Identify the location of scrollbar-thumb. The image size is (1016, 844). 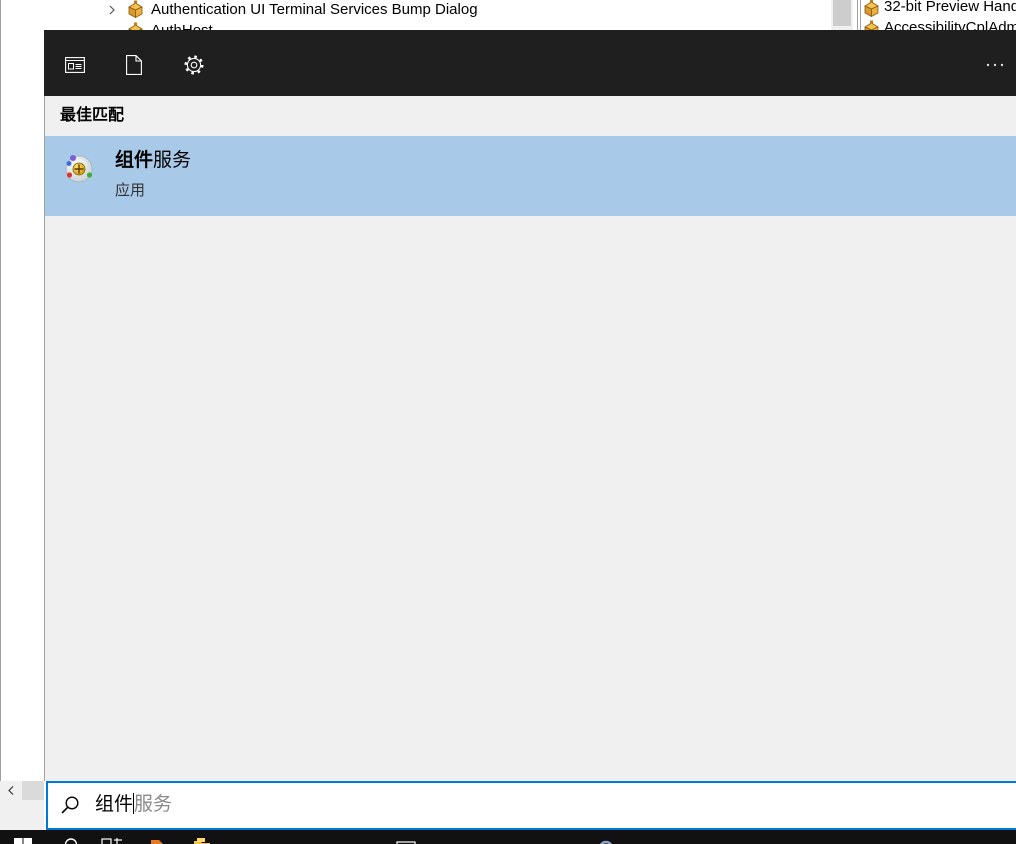
(842, 13).